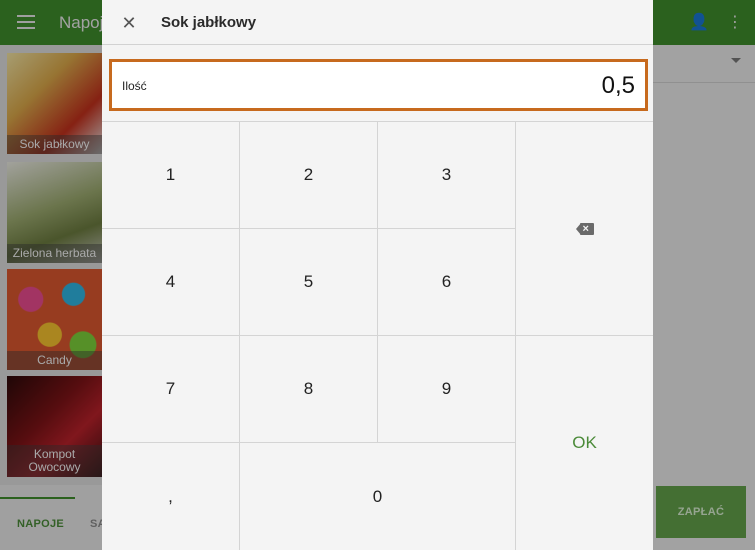 This screenshot has height=550, width=755. What do you see at coordinates (378, 85) in the screenshot?
I see `quantity-field: Ilość 0,5` at bounding box center [378, 85].